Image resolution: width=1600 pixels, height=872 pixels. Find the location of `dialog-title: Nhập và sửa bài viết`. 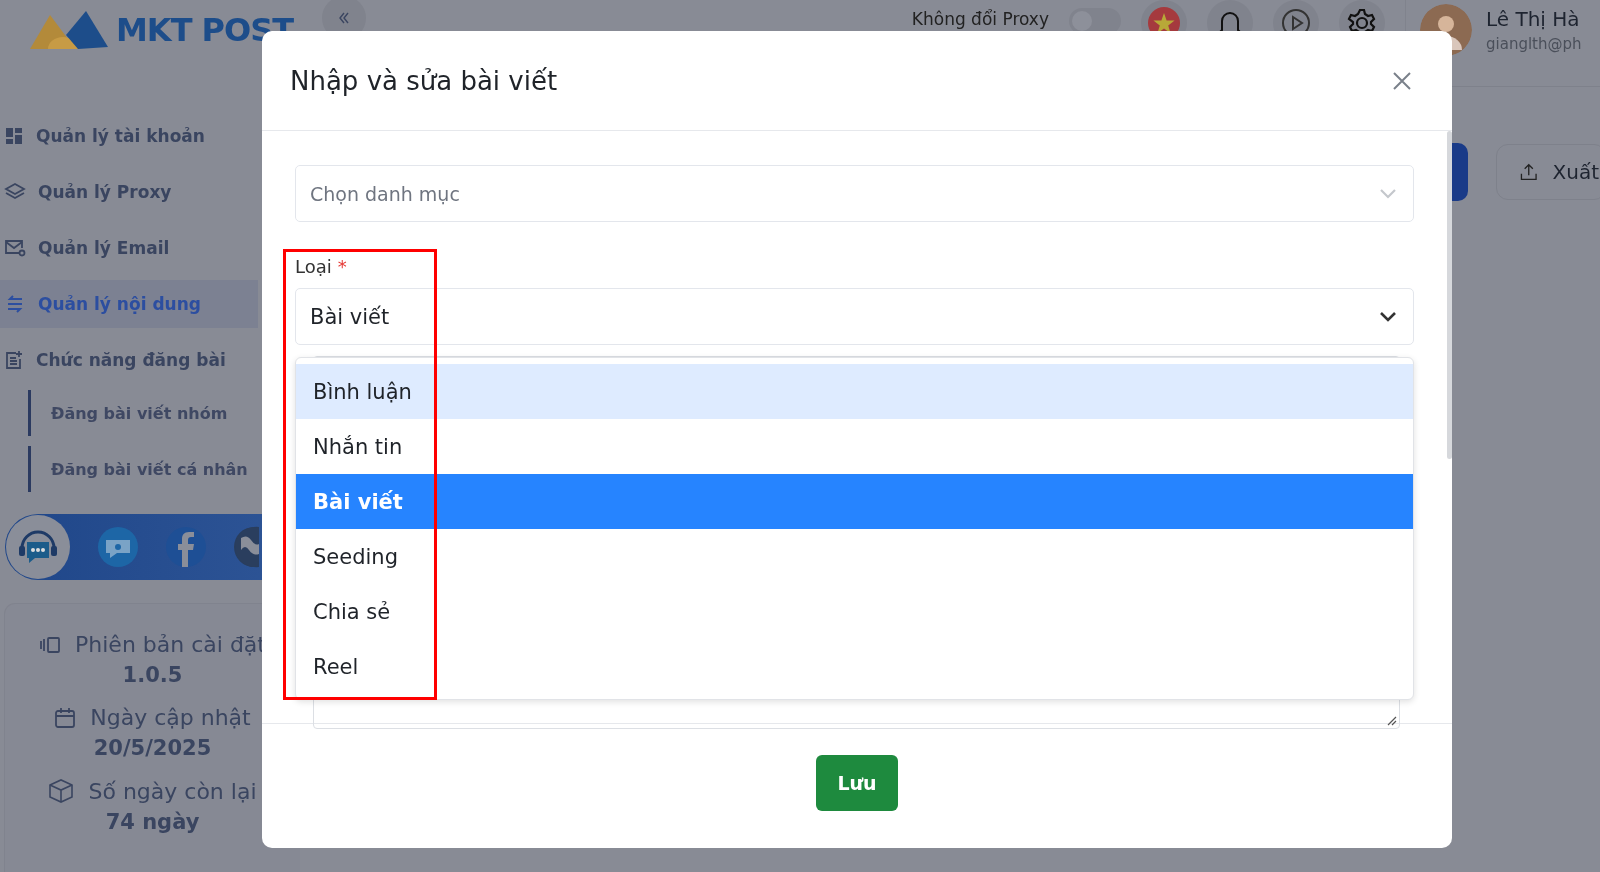

dialog-title: Nhập và sửa bài viết is located at coordinates (424, 80).